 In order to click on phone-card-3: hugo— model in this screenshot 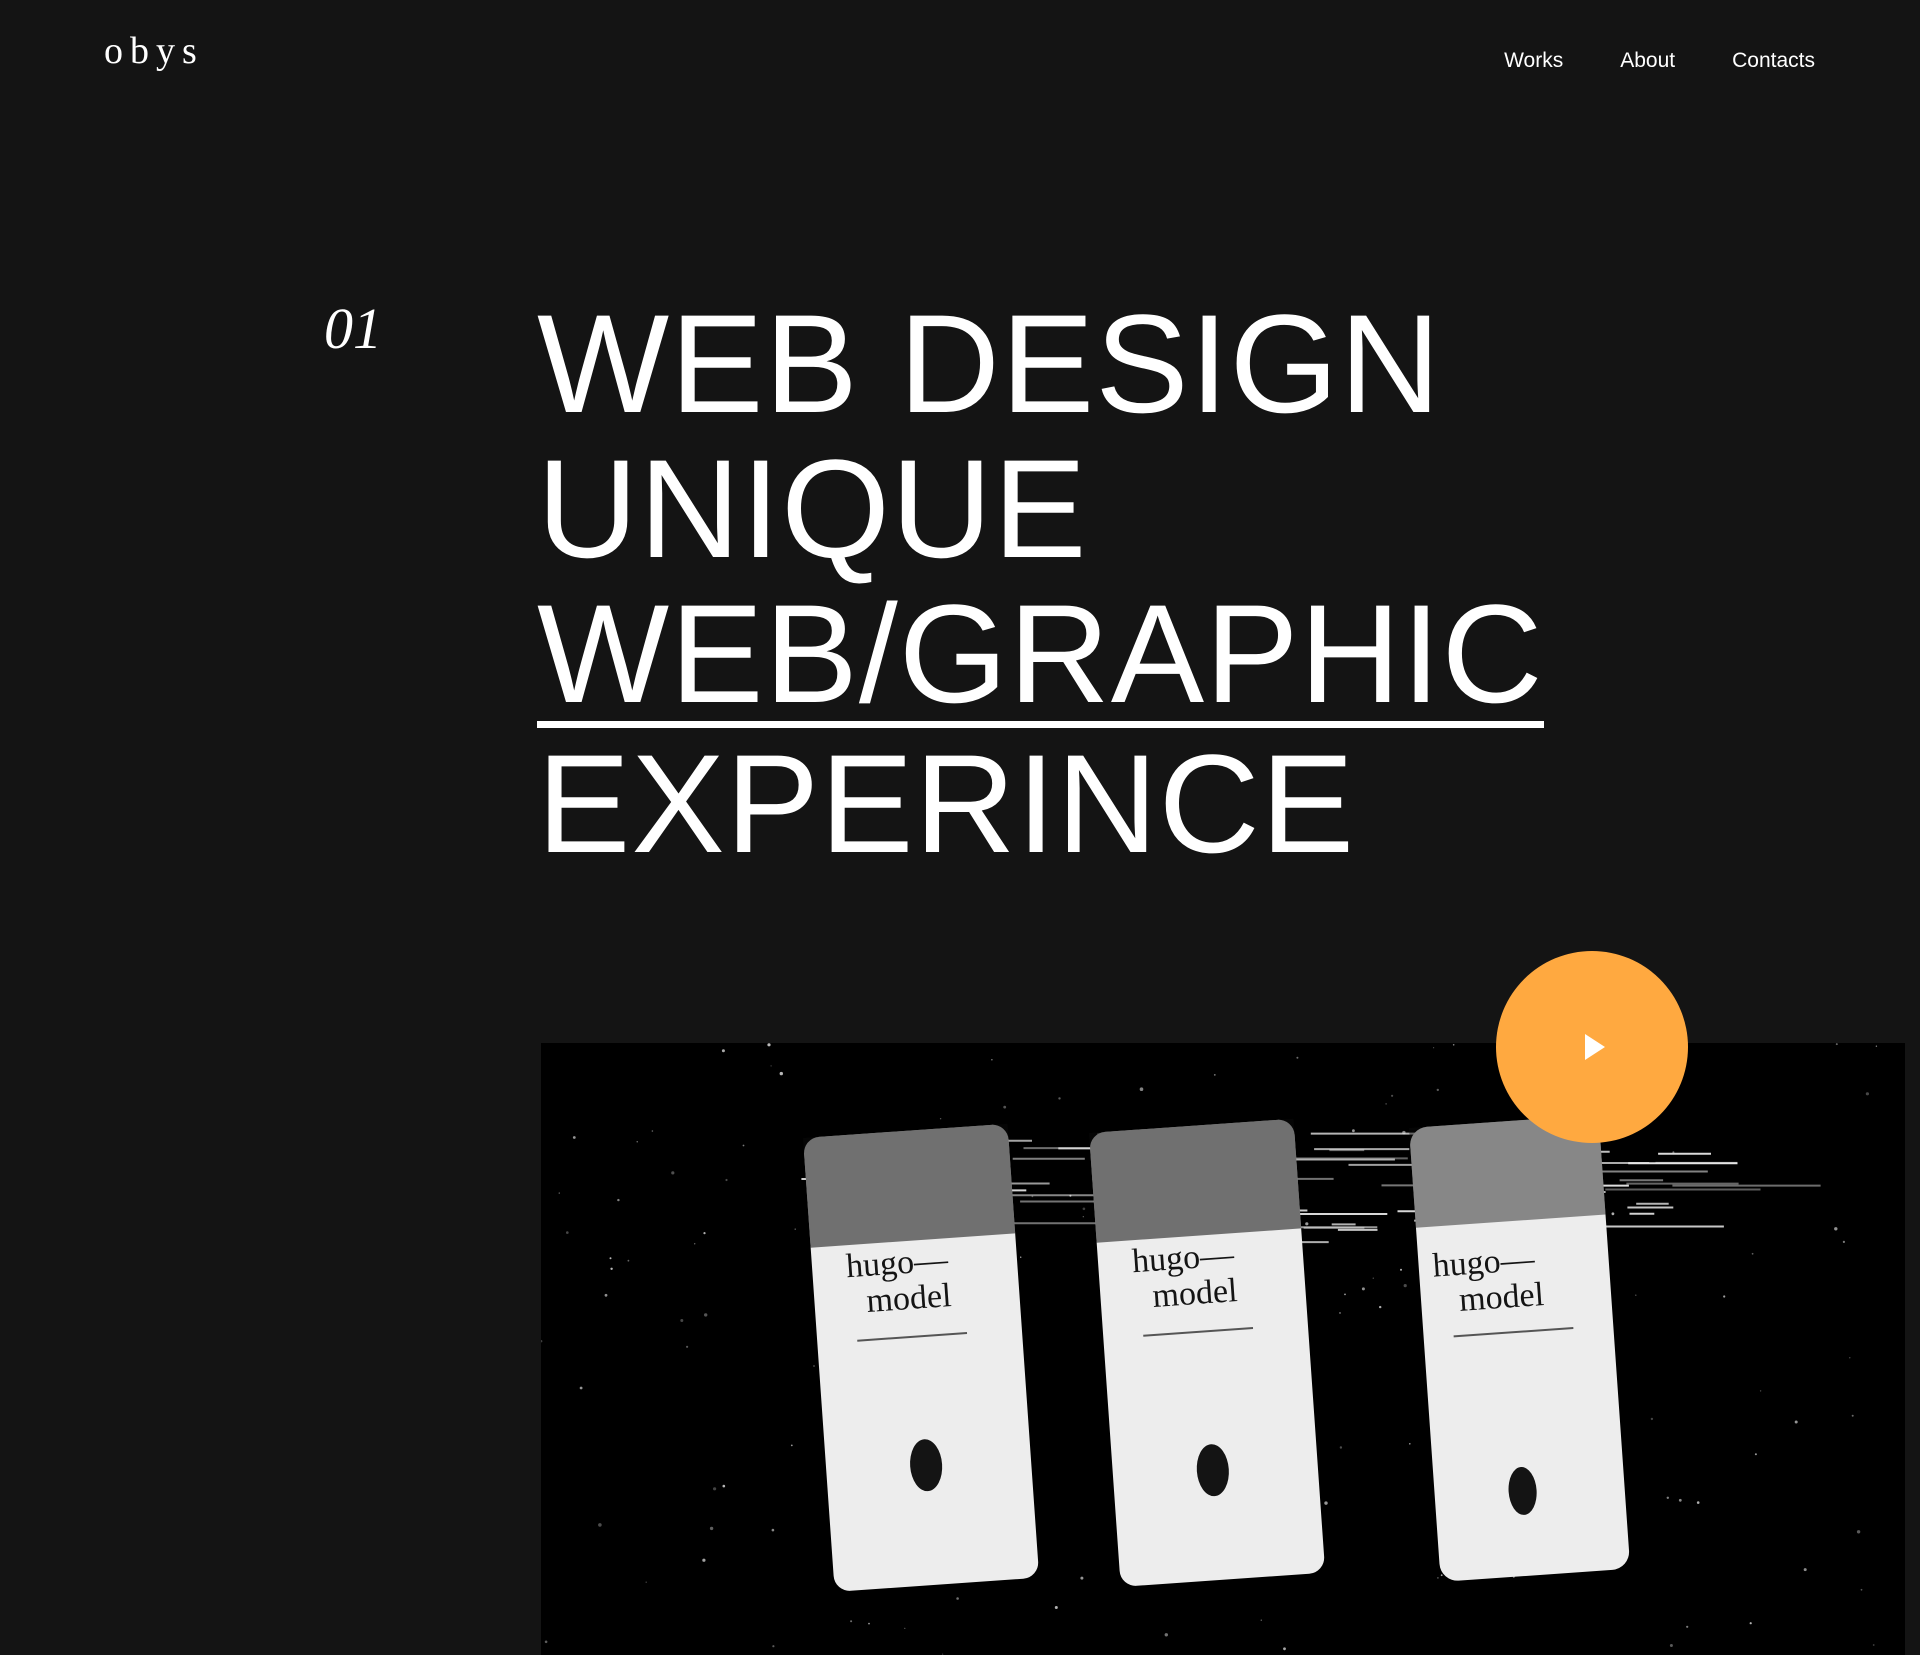, I will do `click(1519, 1347)`.